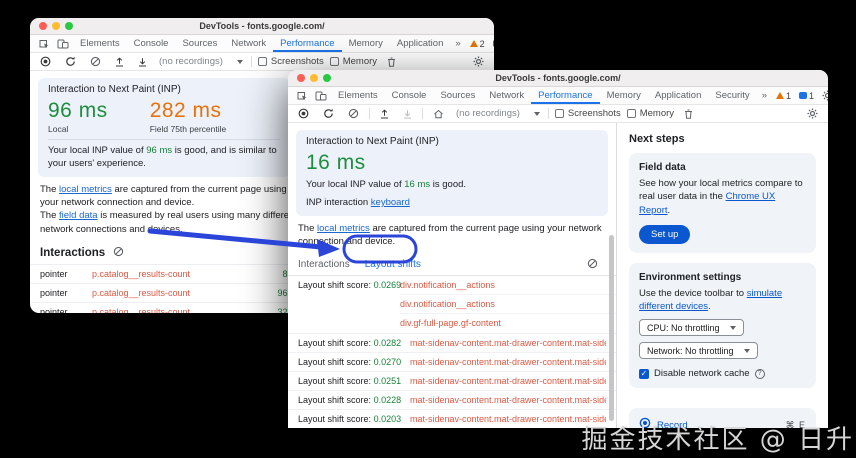 This screenshot has height=458, width=856. I want to click on home-icon, so click(438, 113).